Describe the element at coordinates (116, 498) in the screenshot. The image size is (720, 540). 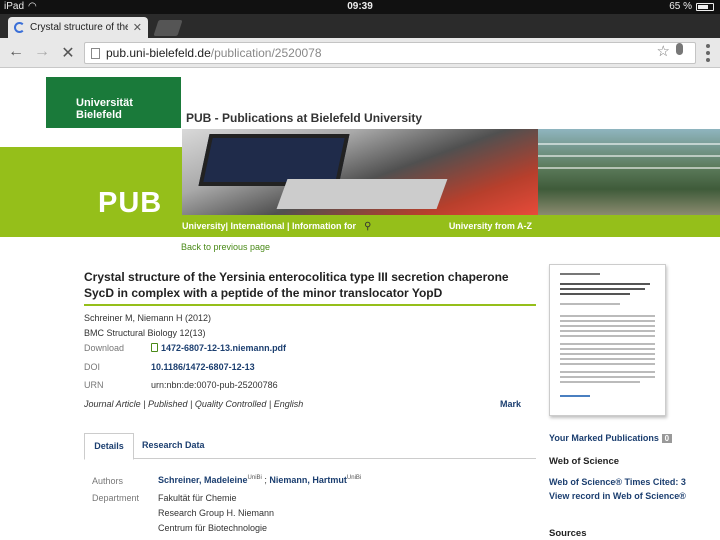
I see `department-label: Department` at that location.